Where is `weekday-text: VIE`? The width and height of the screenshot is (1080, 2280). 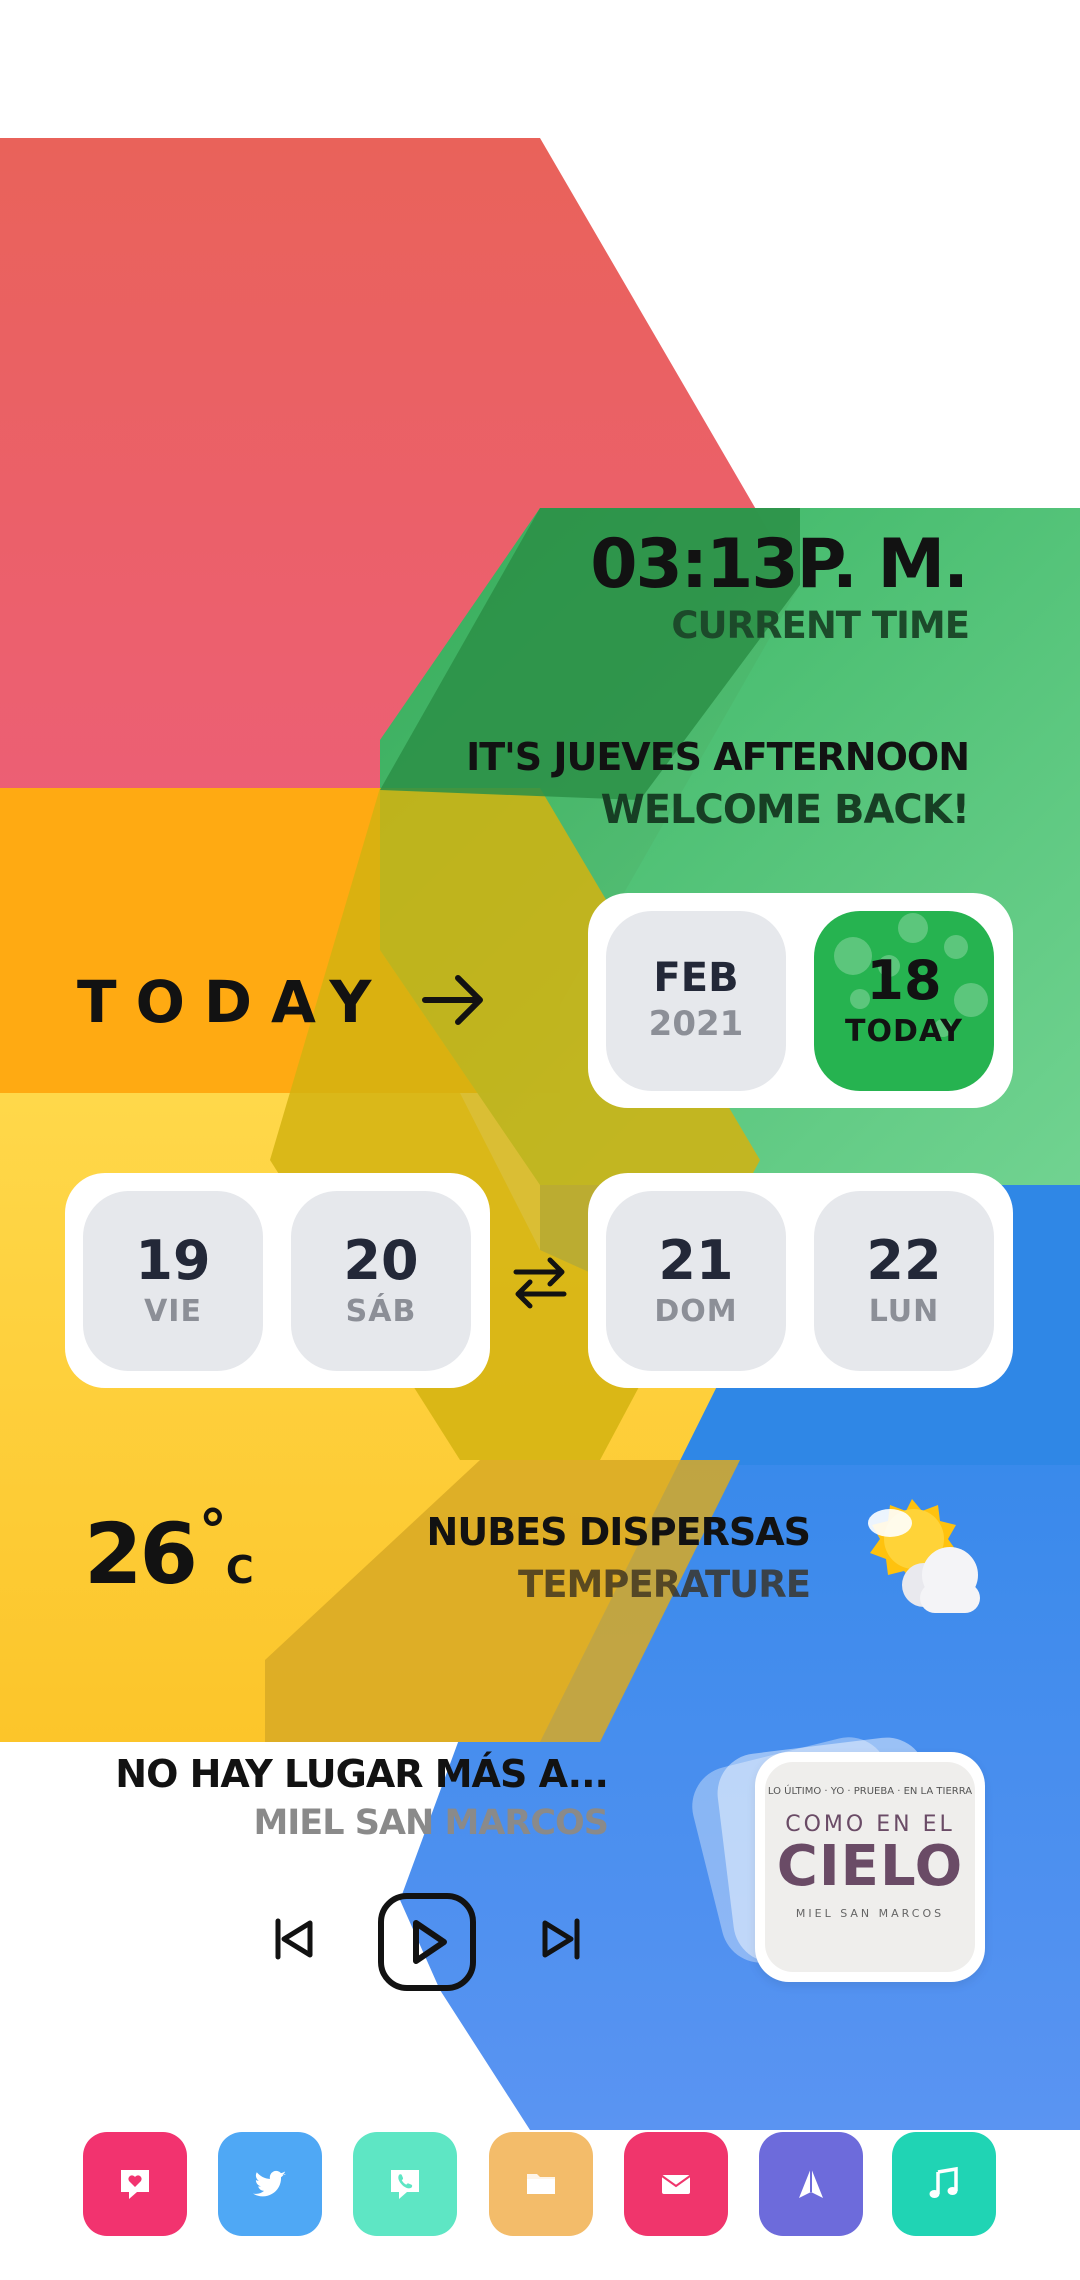 weekday-text: VIE is located at coordinates (173, 1311).